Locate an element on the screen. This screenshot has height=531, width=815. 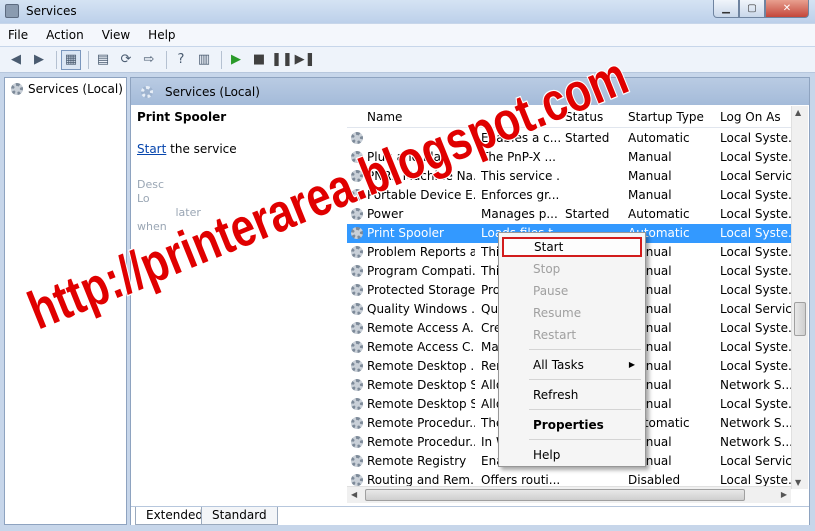
pause-service-icon: ❚❚ is located at coordinates (282, 60).